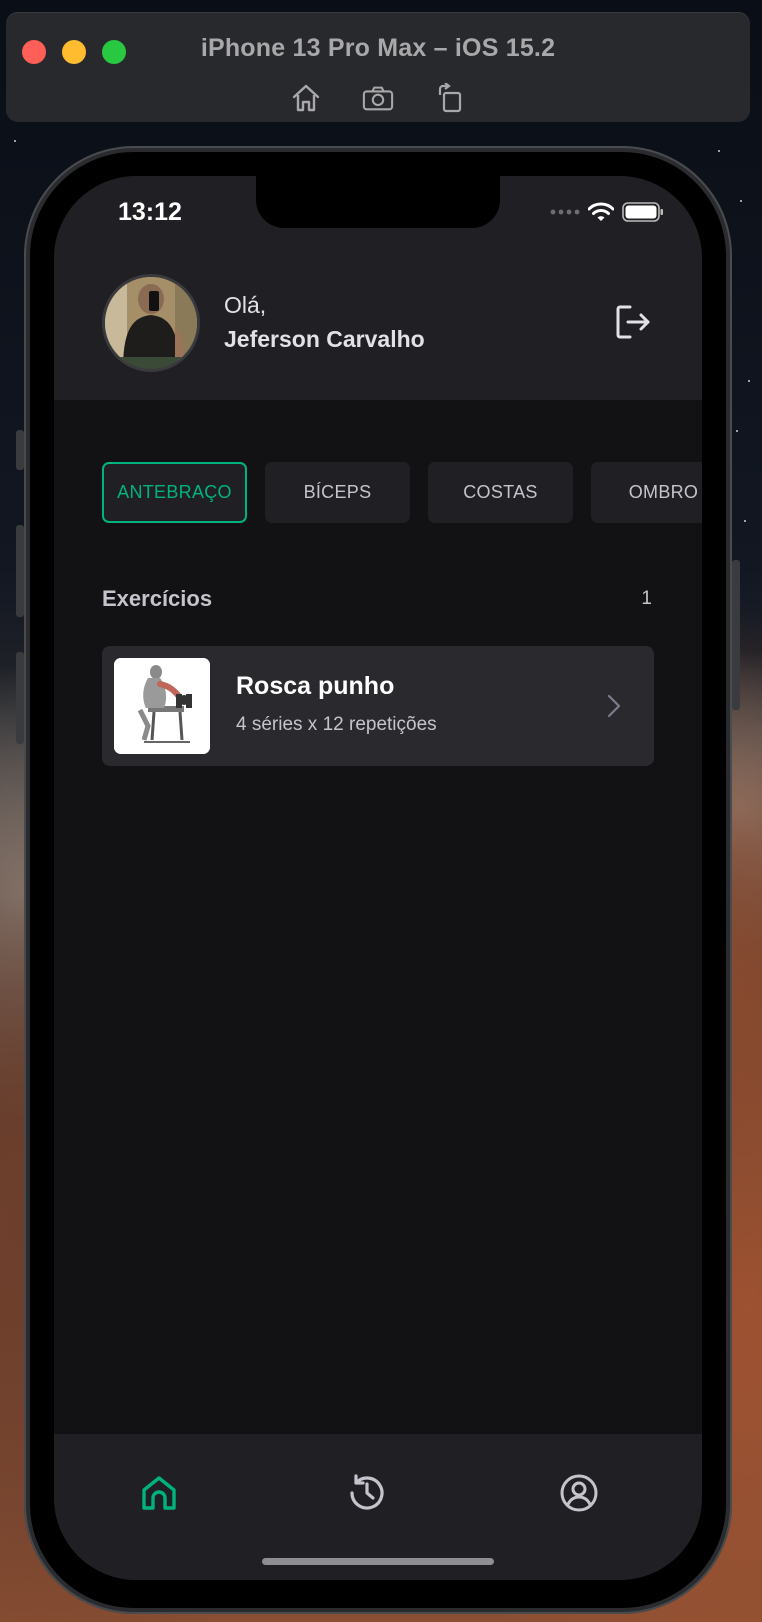 This screenshot has height=1622, width=762. Describe the element at coordinates (378, 48) in the screenshot. I see `simulator-title: iPhone 13 Pro Max – iOS 15.2` at that location.